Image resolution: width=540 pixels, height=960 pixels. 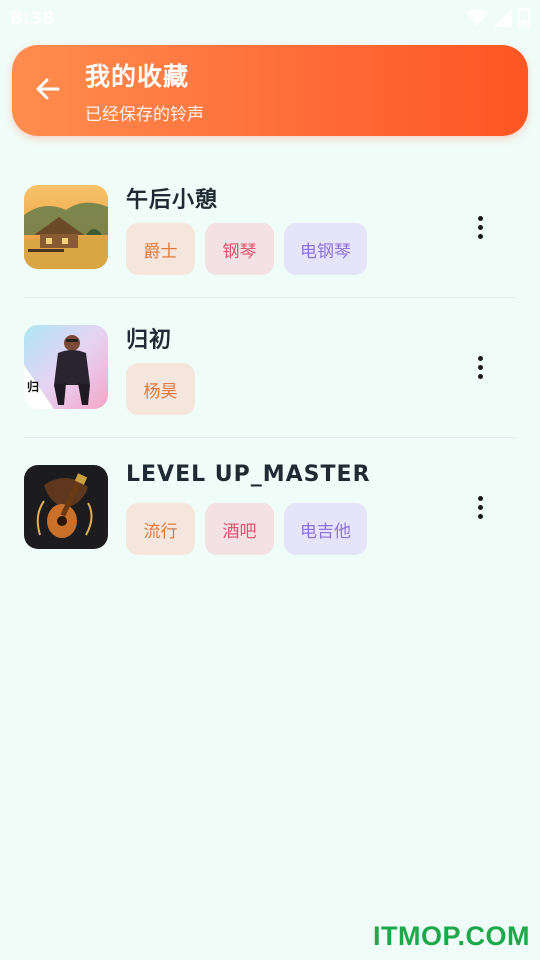 I want to click on tag: 流行, so click(x=160, y=529).